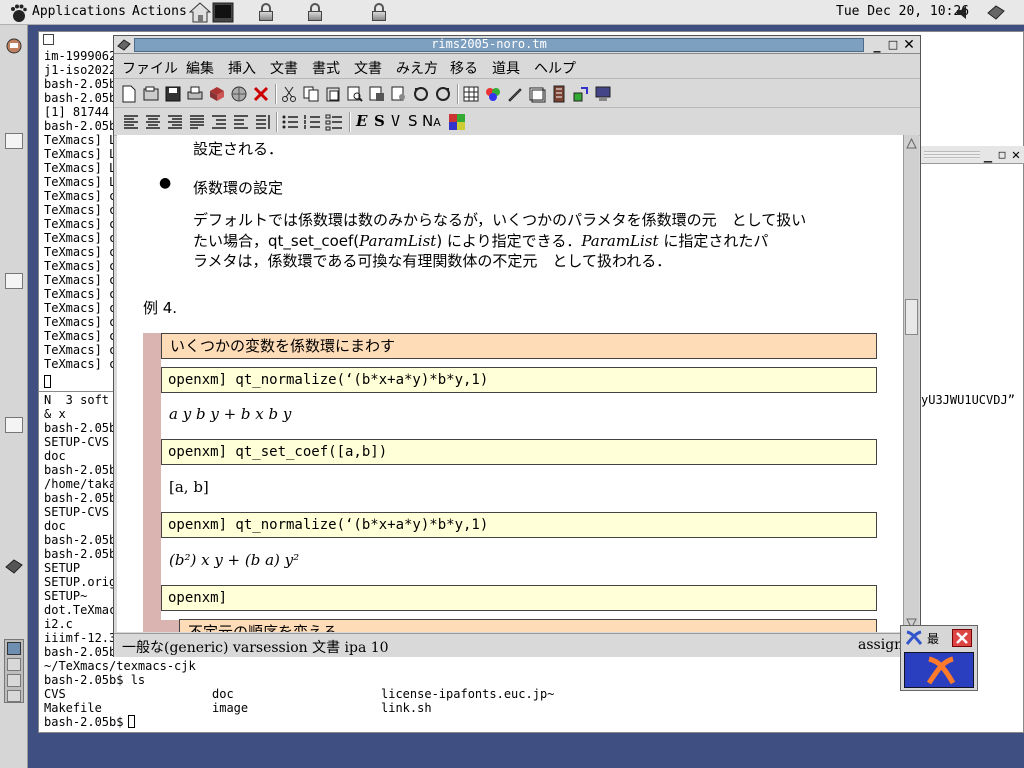  Describe the element at coordinates (368, 68) in the screenshot. I see `menu-document: 文書` at that location.